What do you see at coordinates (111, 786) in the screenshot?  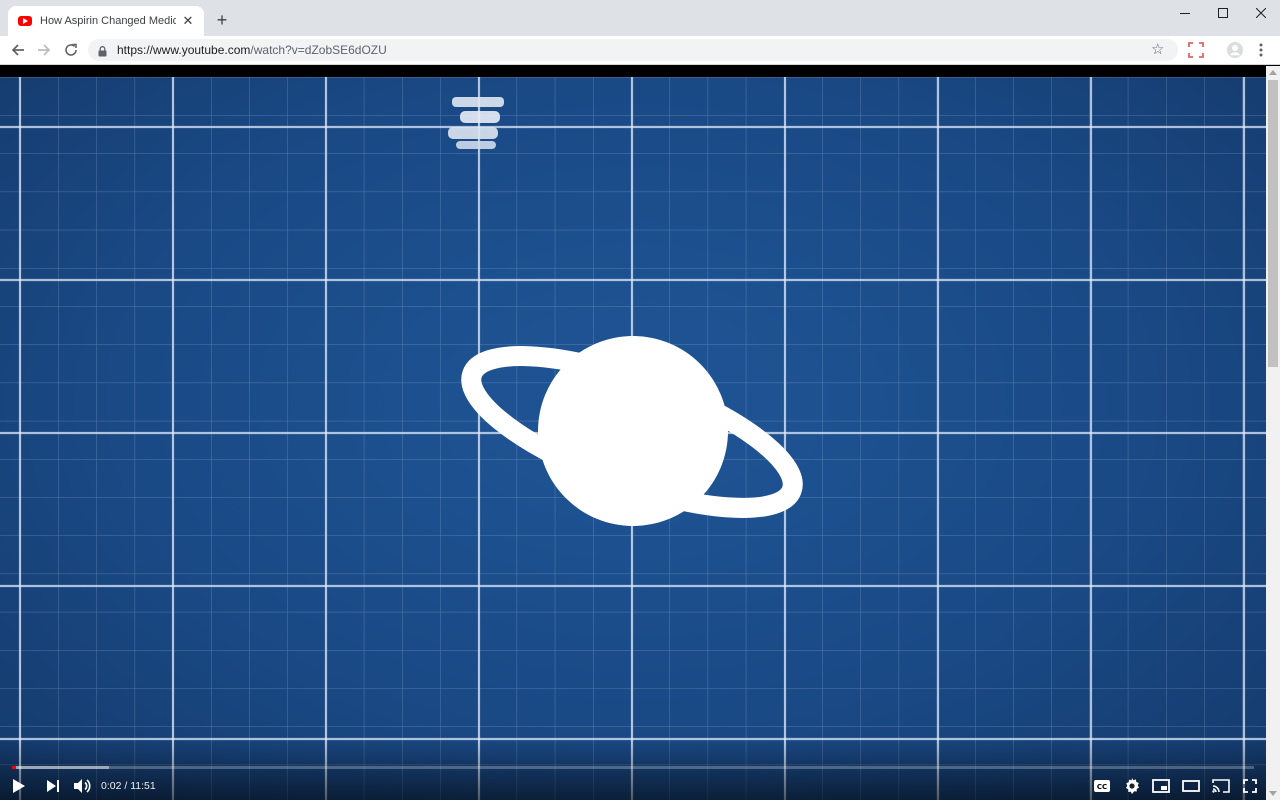 I see `current-time: 0:02` at bounding box center [111, 786].